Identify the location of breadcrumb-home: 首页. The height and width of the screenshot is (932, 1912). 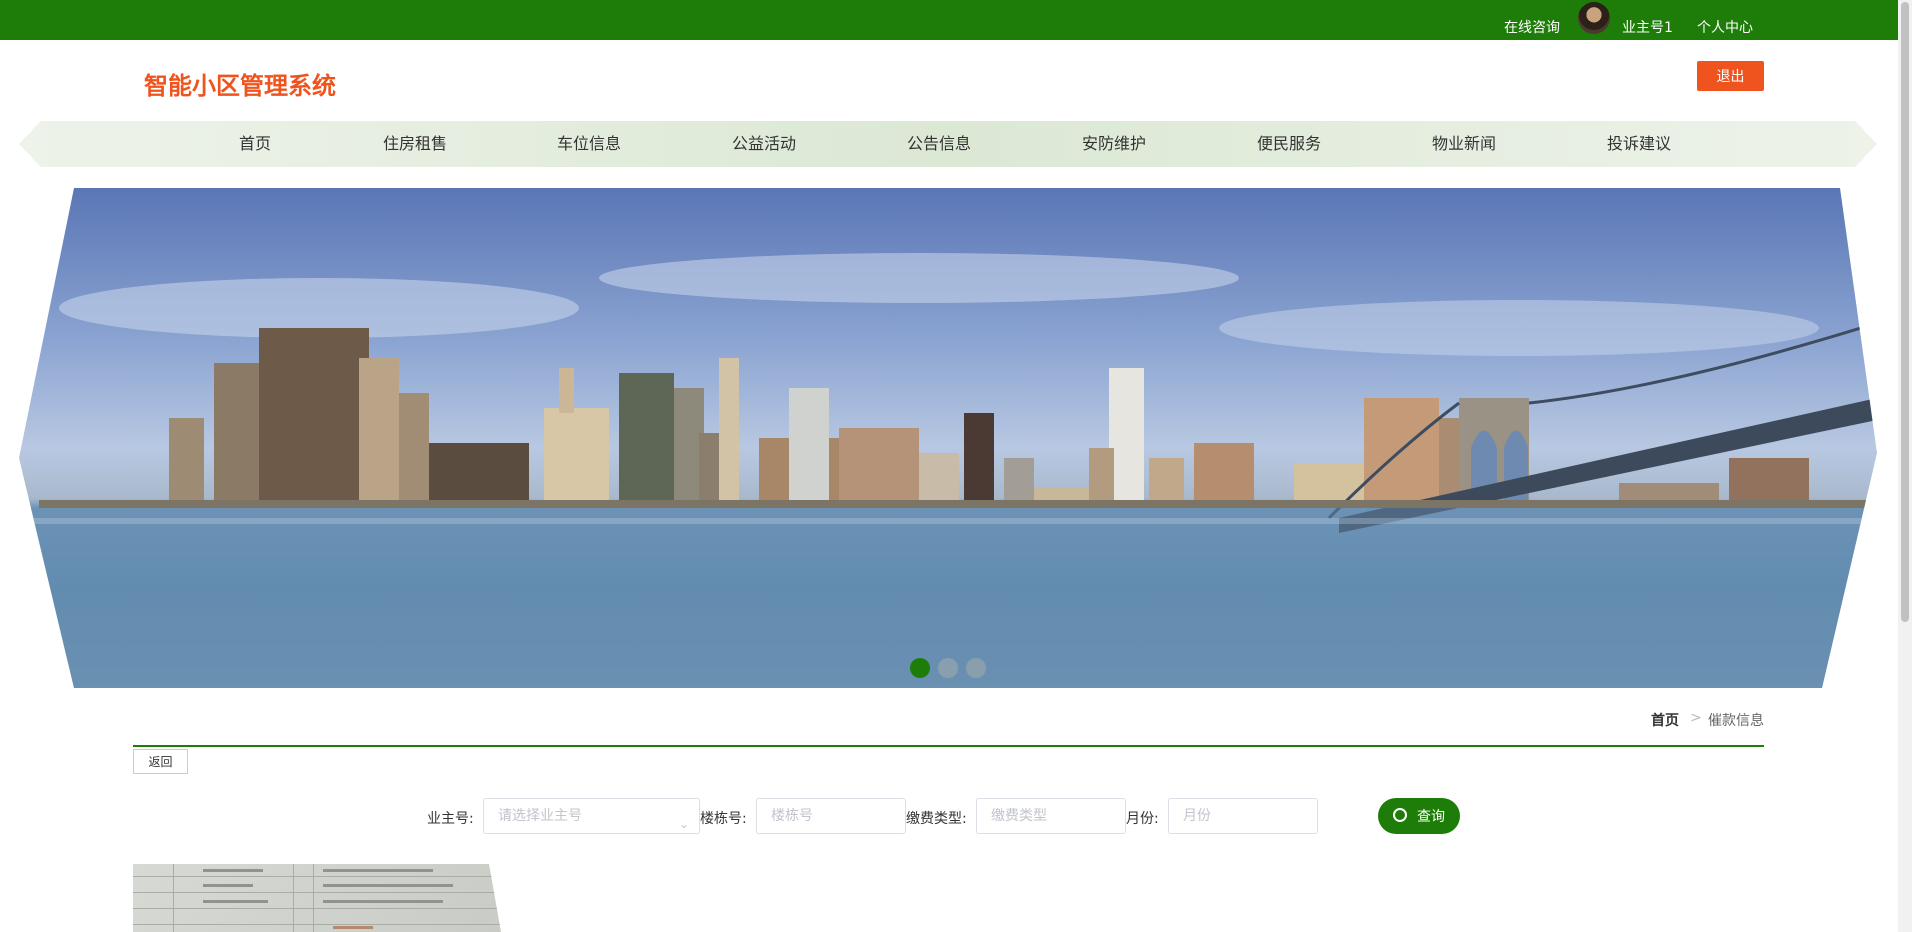
(1665, 720).